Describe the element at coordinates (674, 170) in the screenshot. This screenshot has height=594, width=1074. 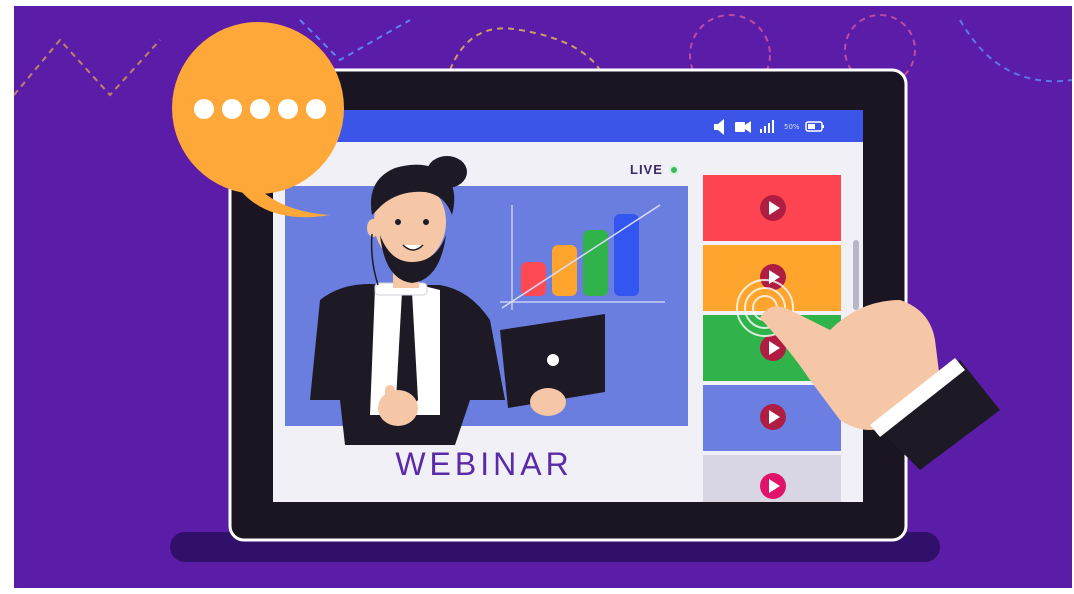
I see `live-indicator-icon` at that location.